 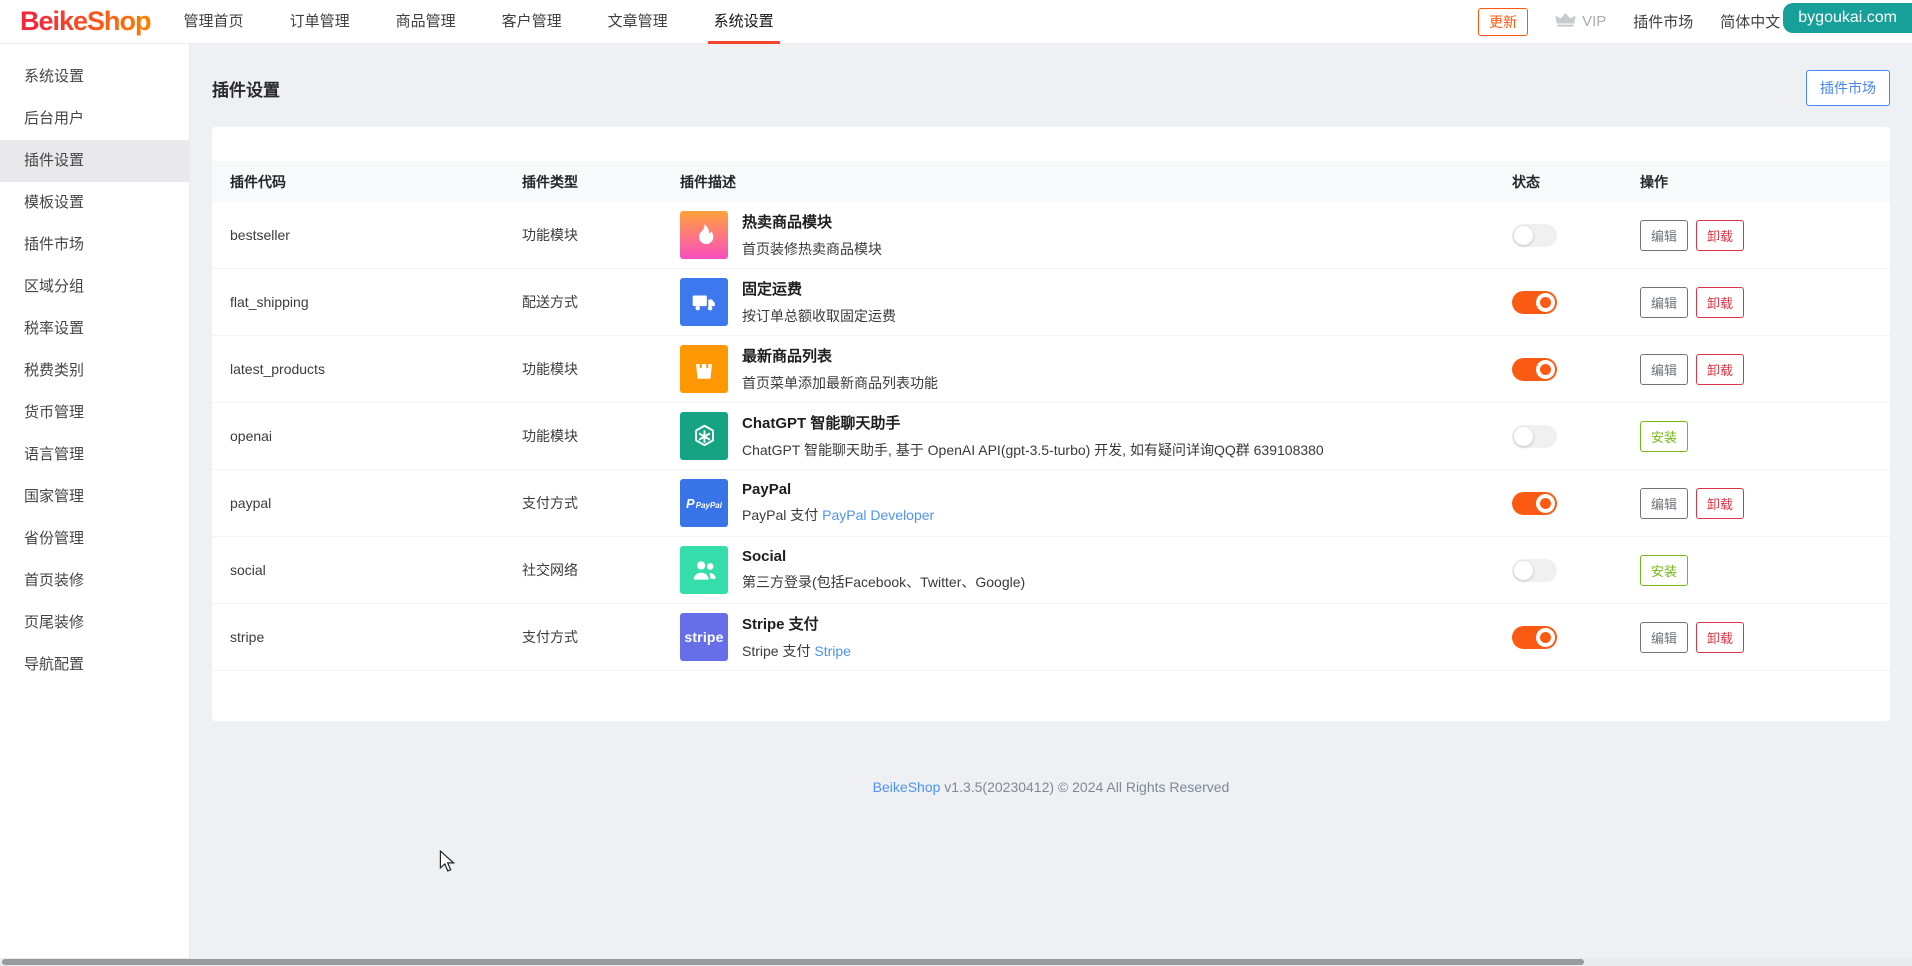 I want to click on col-plugin-type: 插件类型, so click(x=550, y=181).